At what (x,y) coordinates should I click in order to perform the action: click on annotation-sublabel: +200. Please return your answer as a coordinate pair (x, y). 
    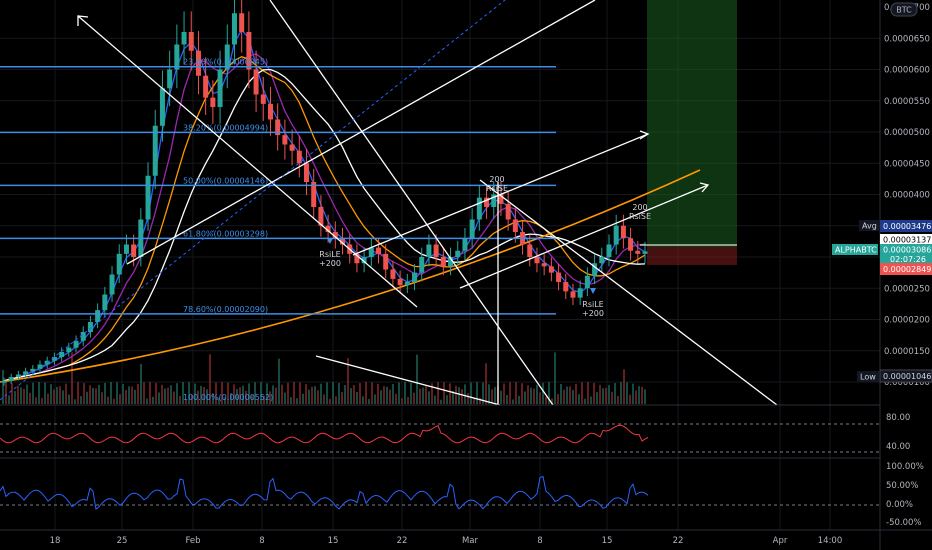
    Looking at the image, I should click on (593, 313).